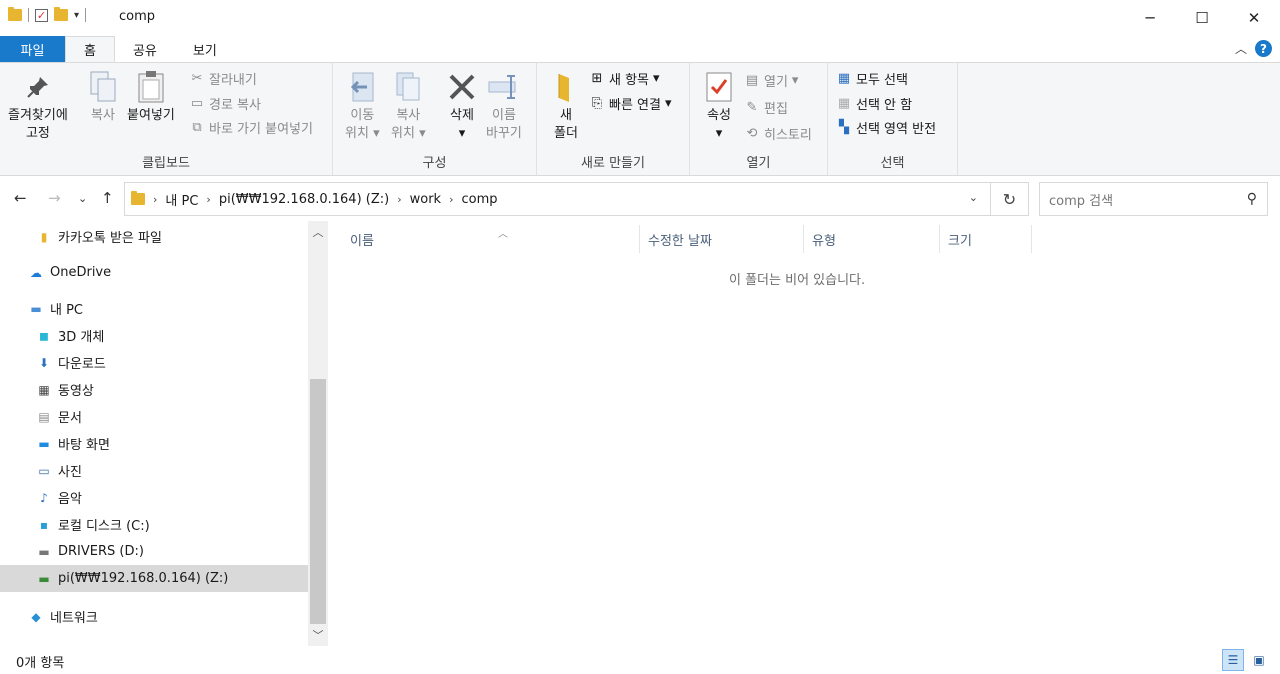  What do you see at coordinates (103, 97) in the screenshot?
I see `copy-button: 복사` at bounding box center [103, 97].